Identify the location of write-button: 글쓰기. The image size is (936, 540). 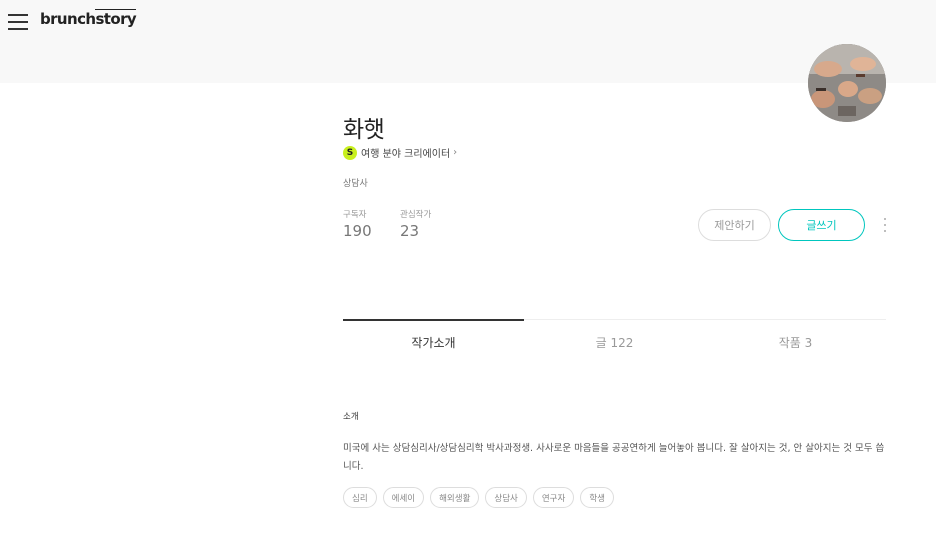
(821, 225).